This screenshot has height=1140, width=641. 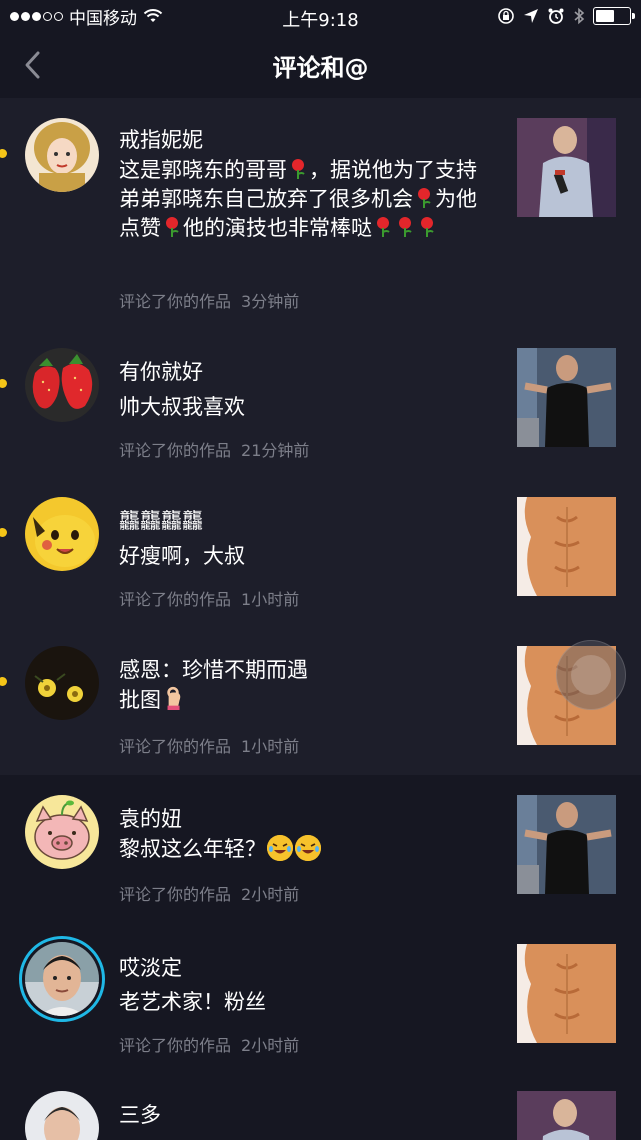 I want to click on user-name: 戒指妮妮, so click(x=161, y=140).